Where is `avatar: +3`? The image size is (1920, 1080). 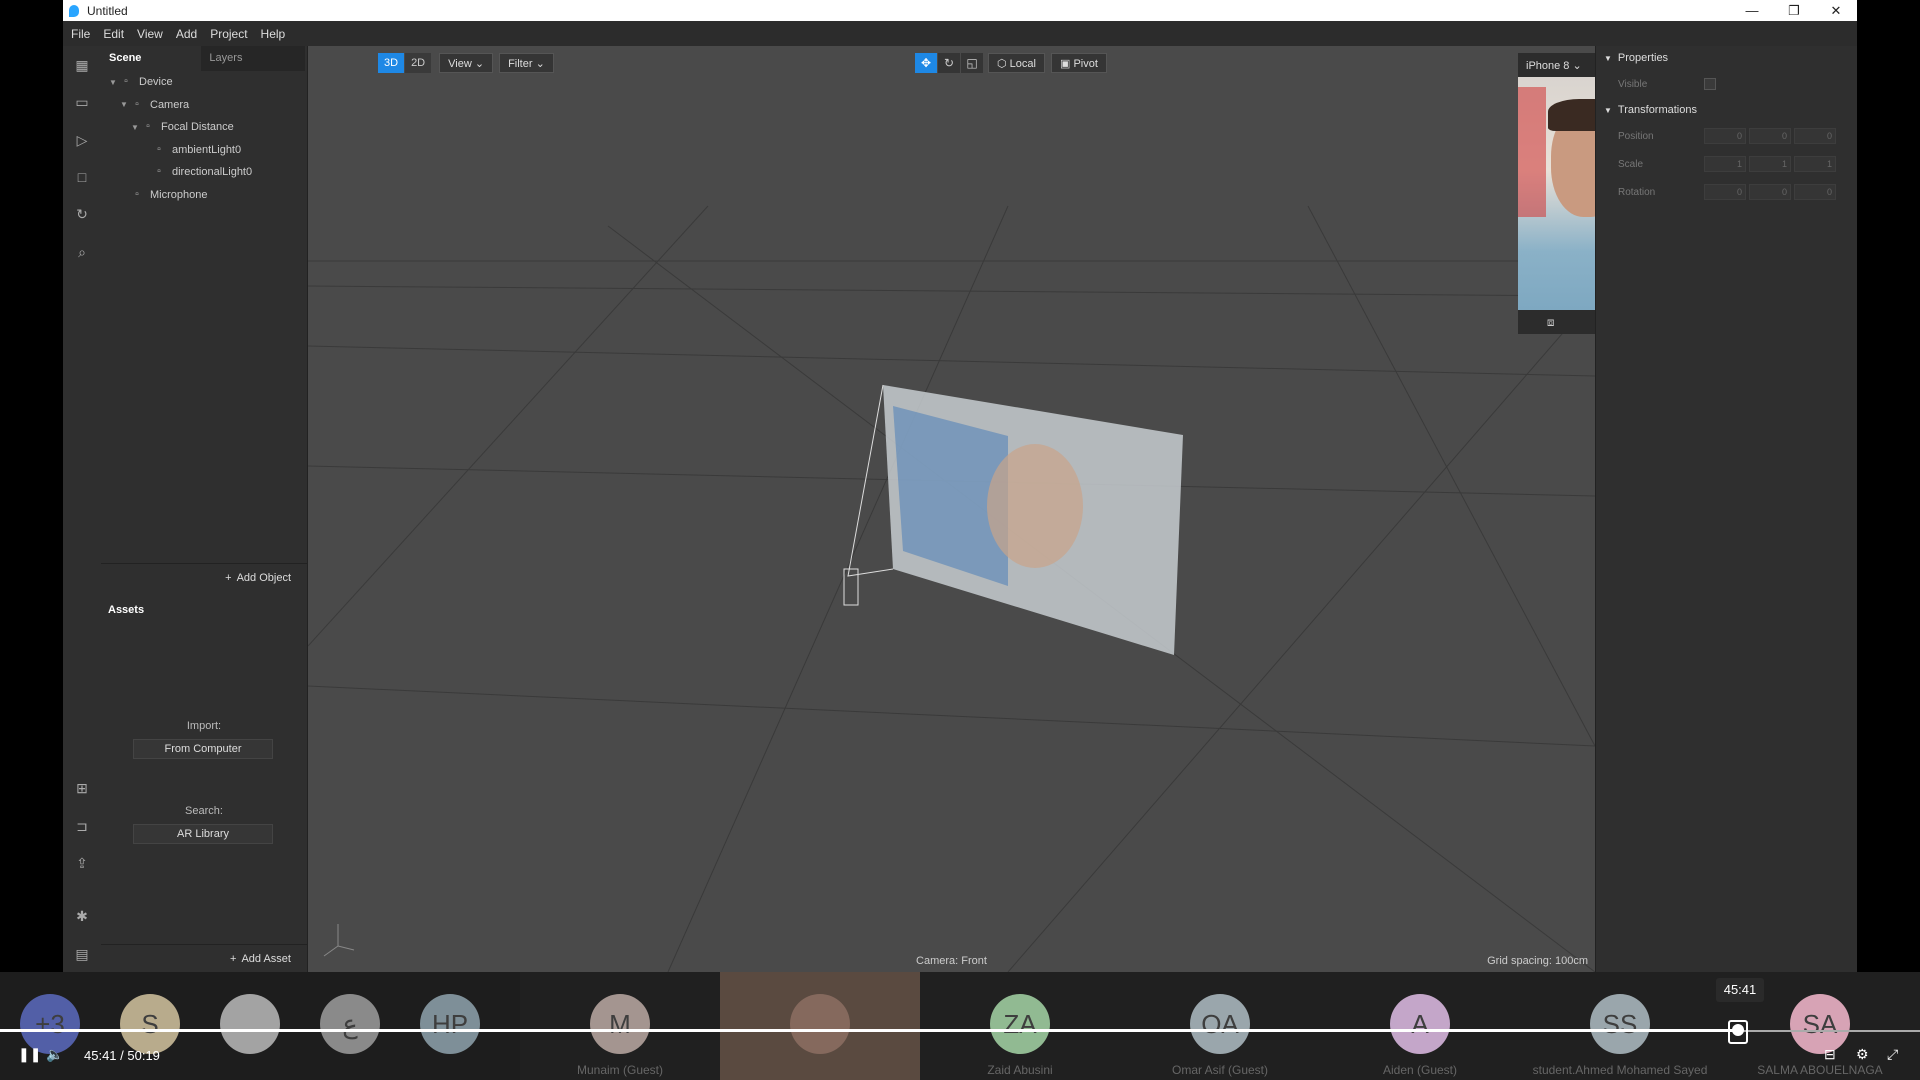
avatar: +3 is located at coordinates (50, 1024).